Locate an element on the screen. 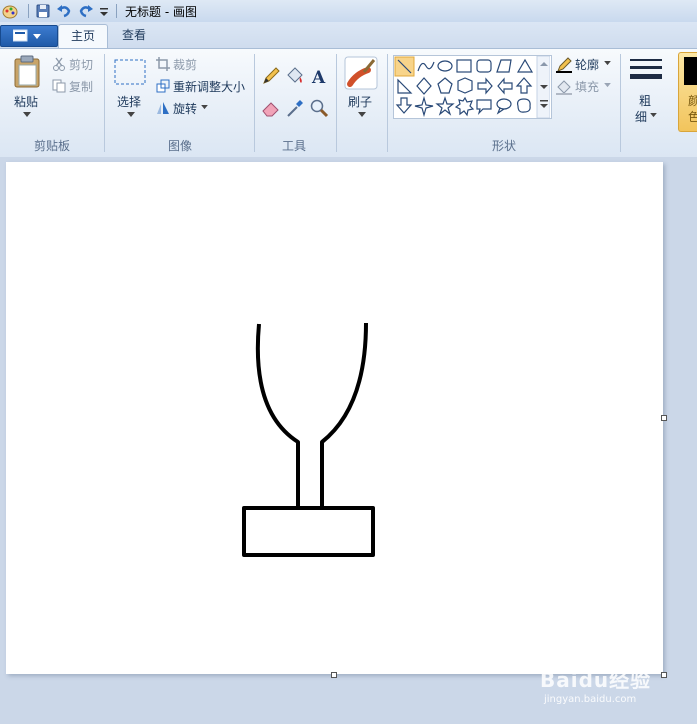  size-dropdown-icon is located at coordinates (653, 115).